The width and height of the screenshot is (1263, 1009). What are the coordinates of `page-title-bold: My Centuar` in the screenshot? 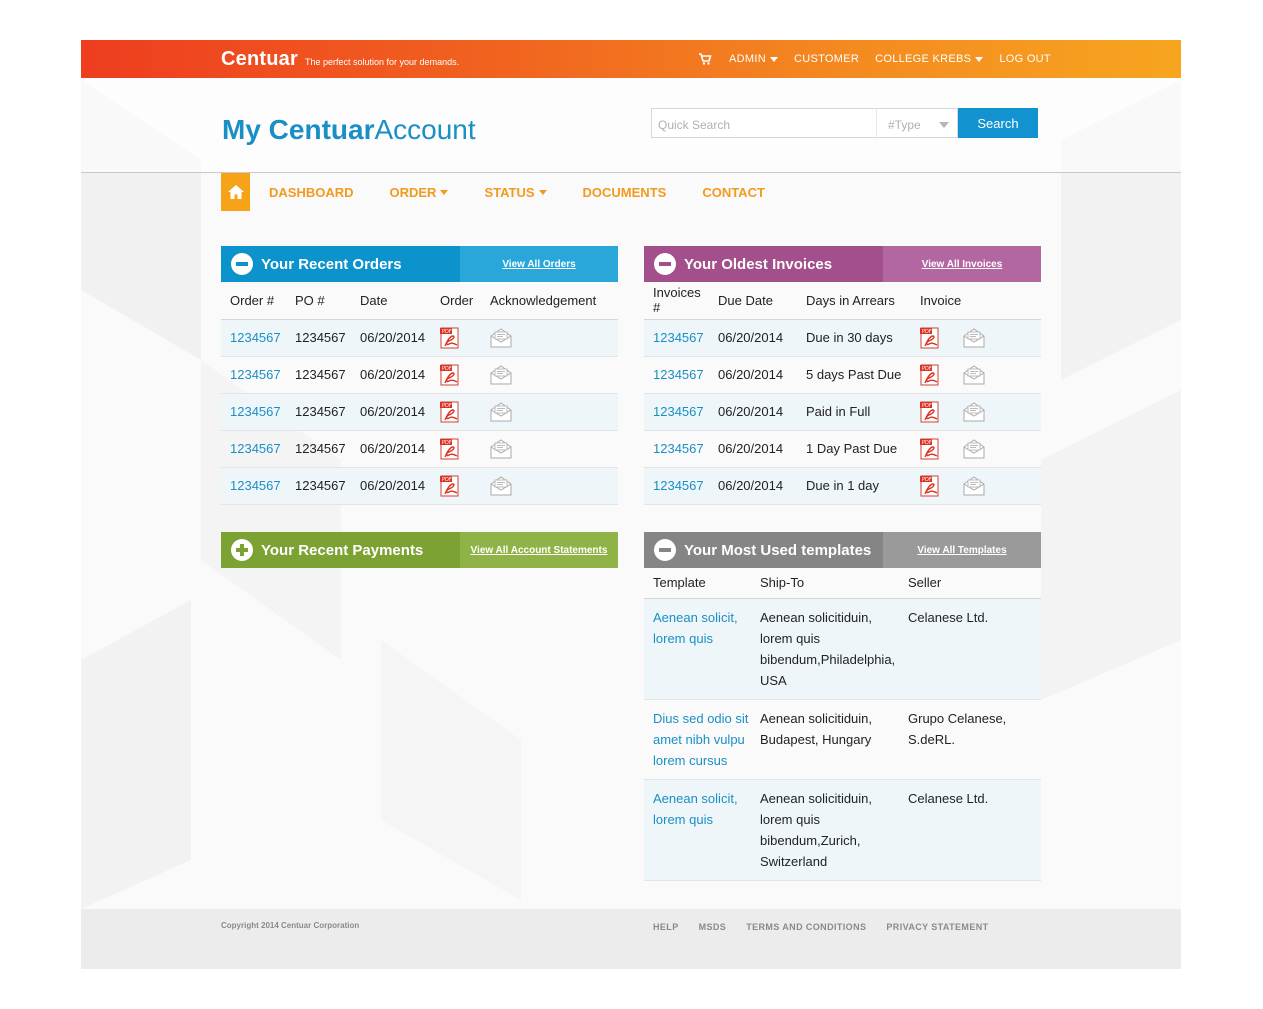 It's located at (298, 129).